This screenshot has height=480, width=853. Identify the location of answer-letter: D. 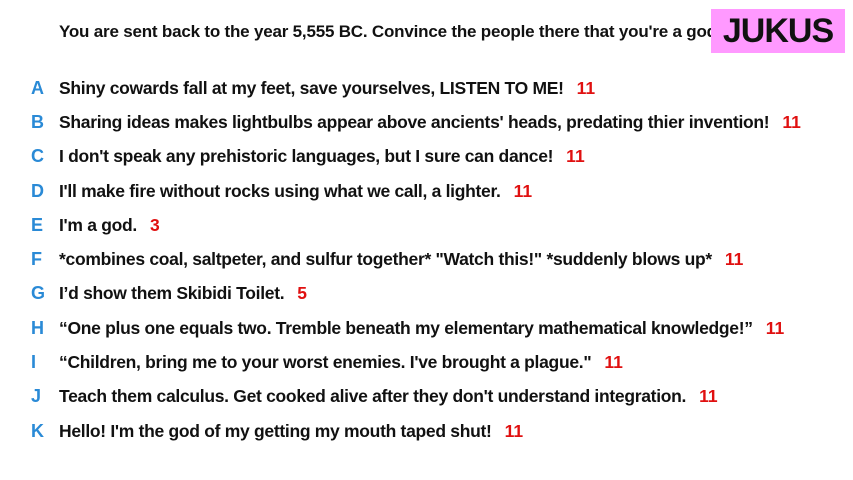
(37, 190).